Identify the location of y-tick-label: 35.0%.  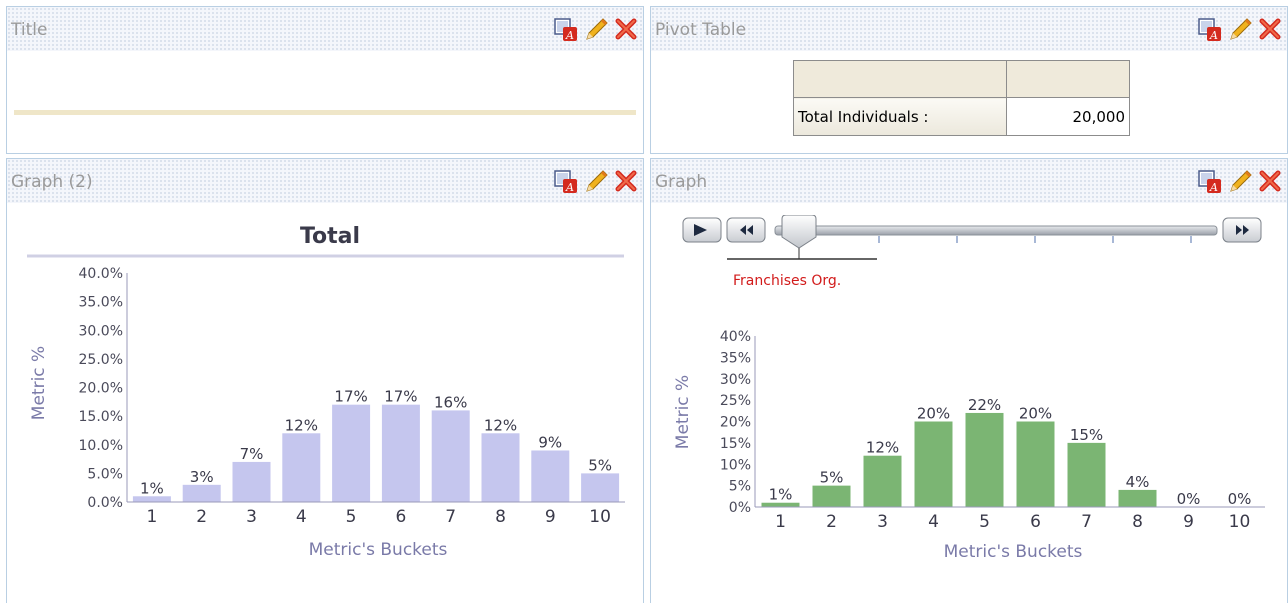
(101, 303).